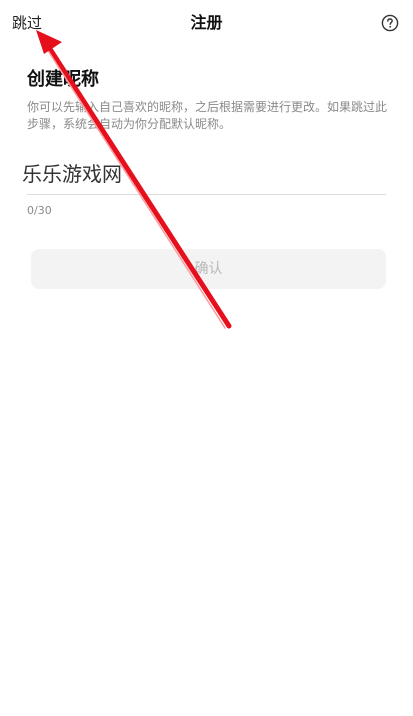 The image size is (413, 716). I want to click on page-title: 注册, so click(206, 22).